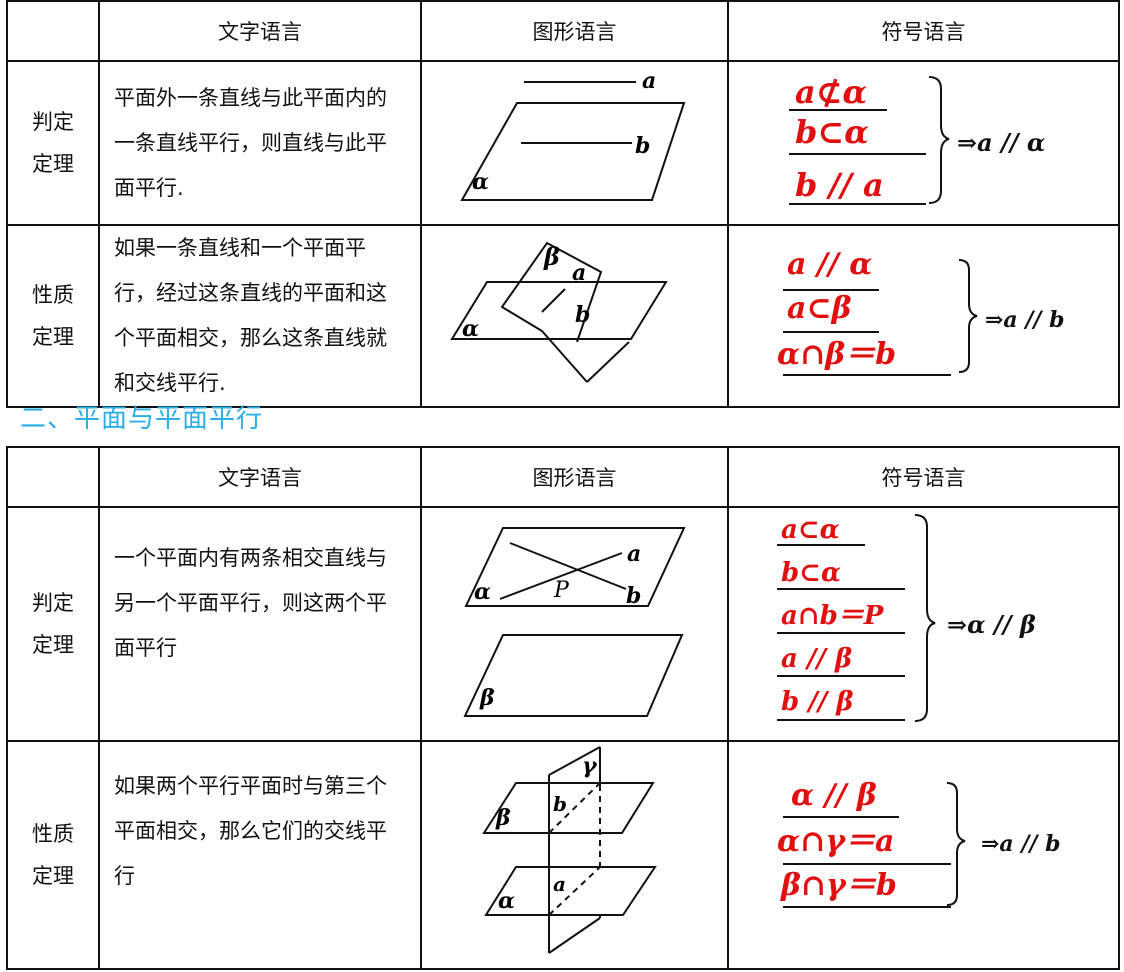 Image resolution: width=1124 pixels, height=972 pixels. I want to click on symbol-cell: a // α a⊂β α∩β＝b ⇒a // b, so click(923, 316).